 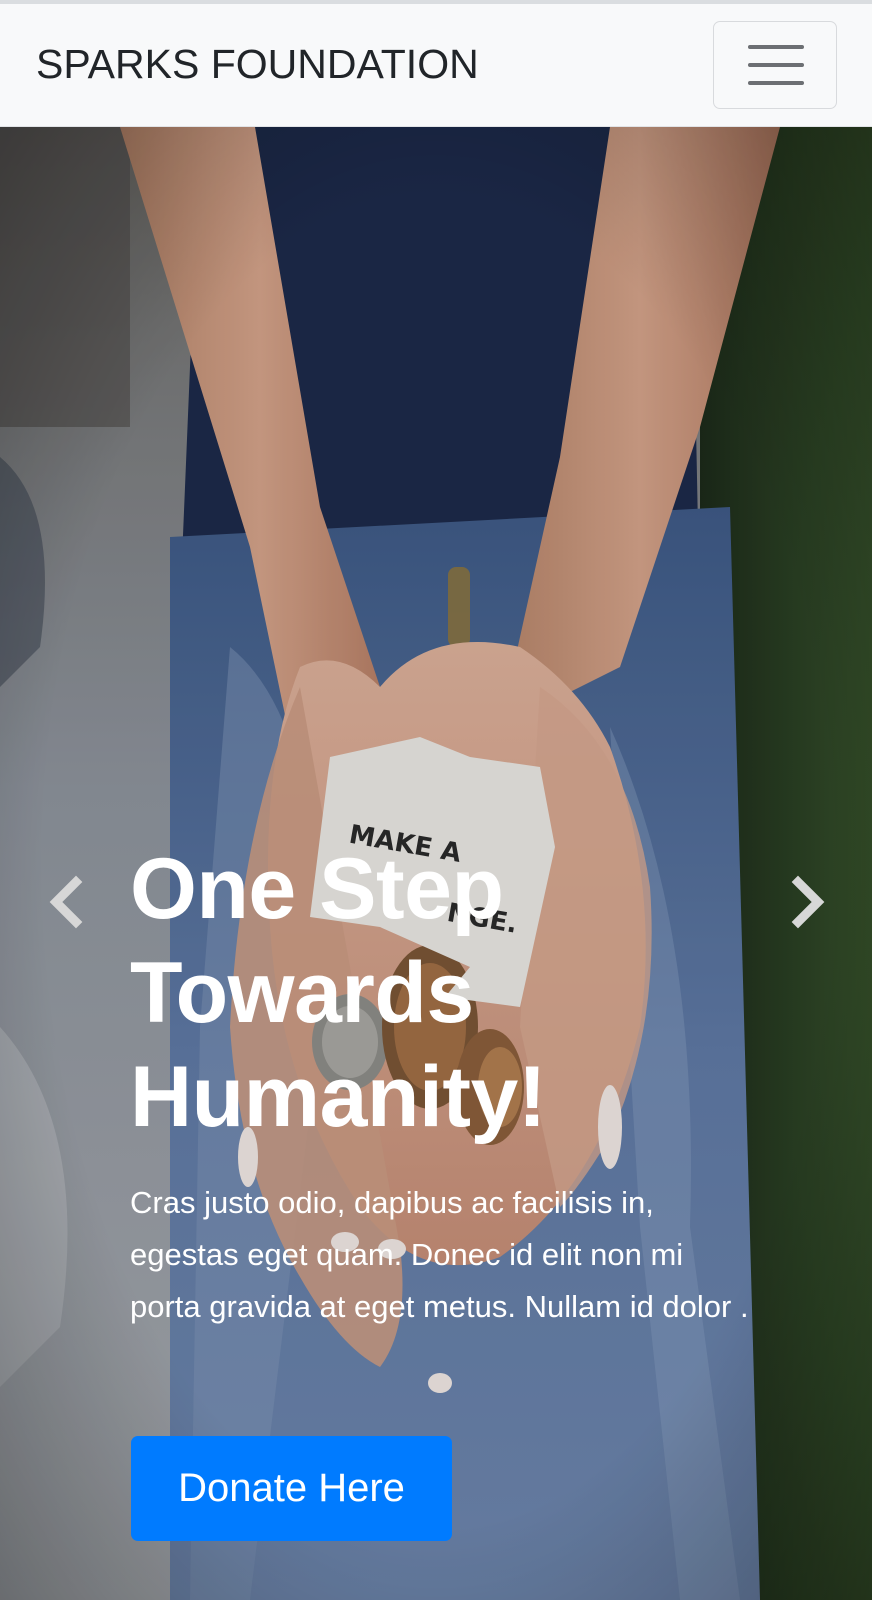 I want to click on navbar: SPARKS FOUNDATION, so click(x=436, y=65).